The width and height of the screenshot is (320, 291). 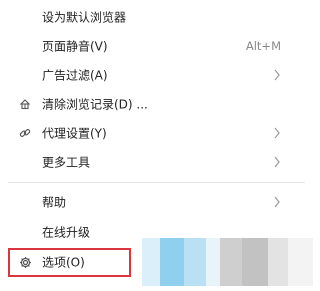 What do you see at coordinates (54, 202) in the screenshot?
I see `menu-item-label: 帮助` at bounding box center [54, 202].